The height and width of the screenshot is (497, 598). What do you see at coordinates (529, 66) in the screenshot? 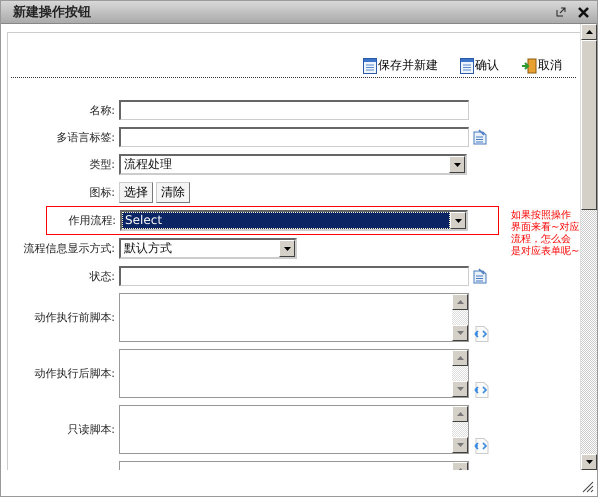
I see `door-exit-icon` at bounding box center [529, 66].